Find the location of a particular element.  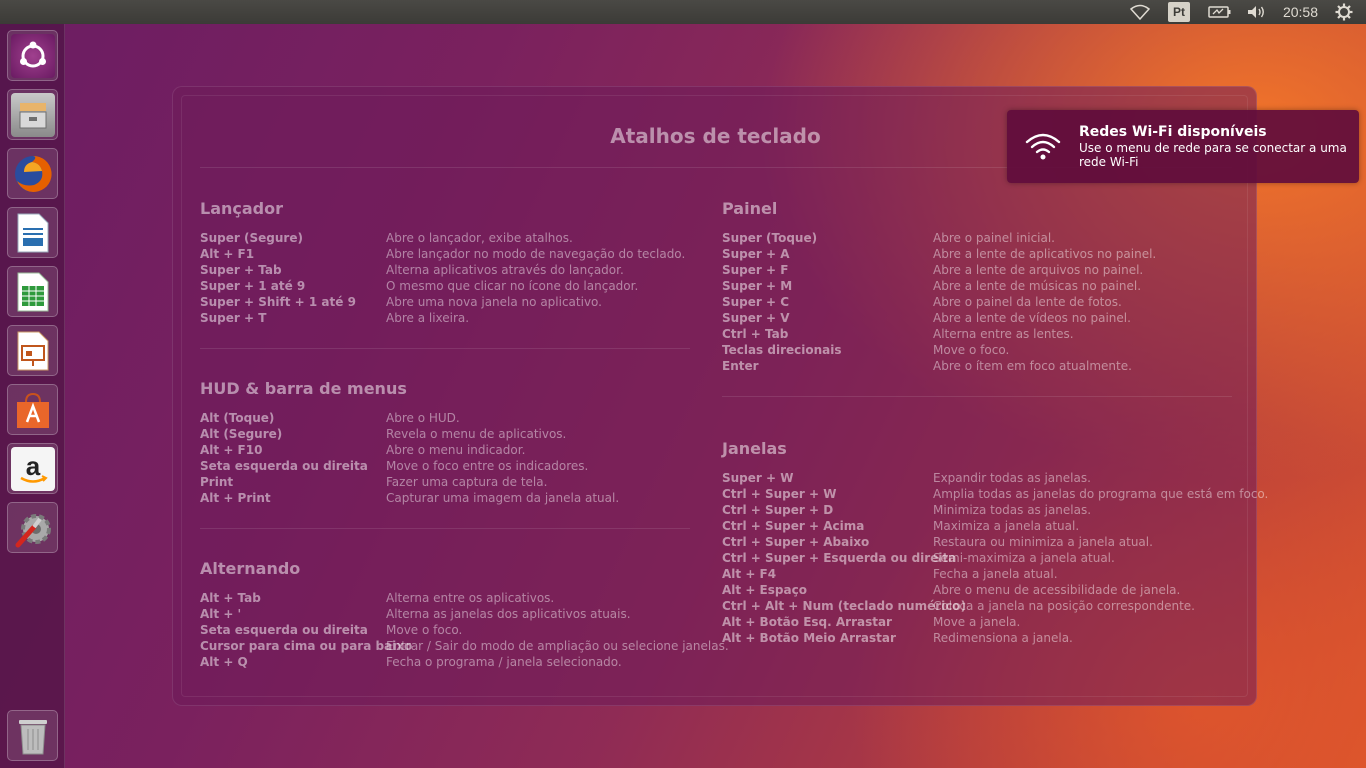

launcher-item-writer is located at coordinates (32, 232).